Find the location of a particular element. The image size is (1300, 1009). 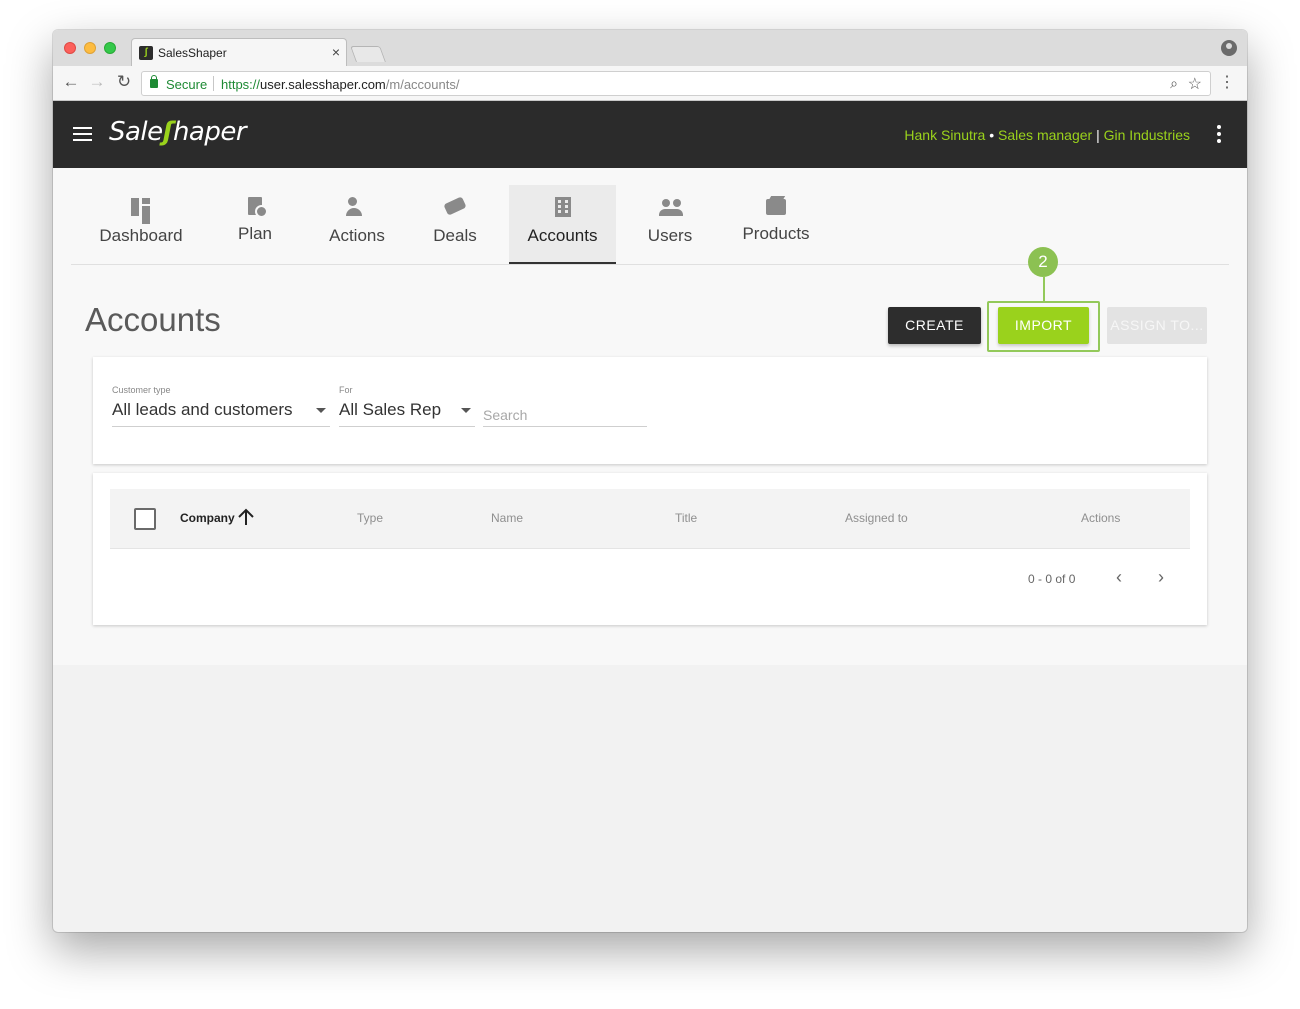

tab-actions-label: Actions is located at coordinates (357, 235).